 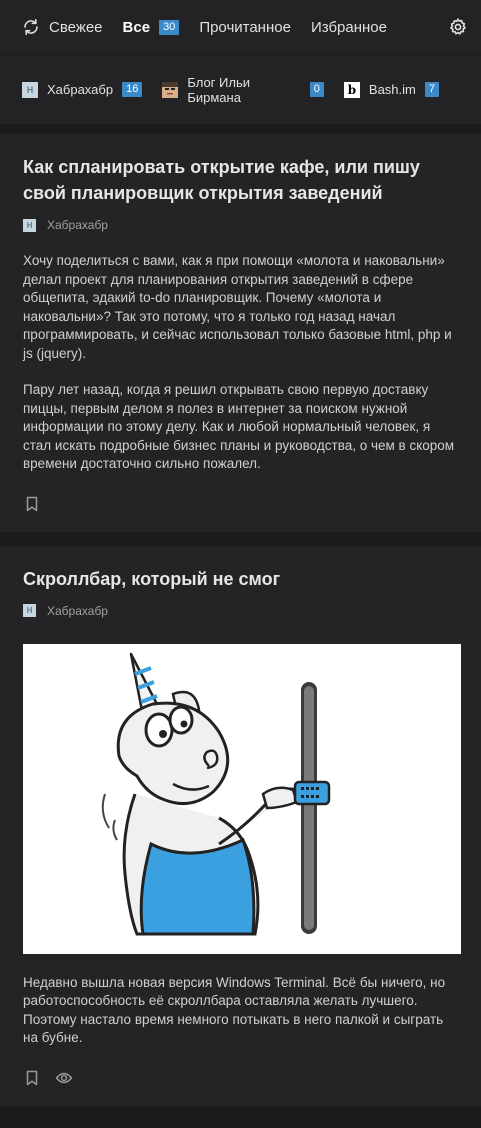 I want to click on source-birman: Блог Ильи Бирмана 0, so click(x=243, y=90).